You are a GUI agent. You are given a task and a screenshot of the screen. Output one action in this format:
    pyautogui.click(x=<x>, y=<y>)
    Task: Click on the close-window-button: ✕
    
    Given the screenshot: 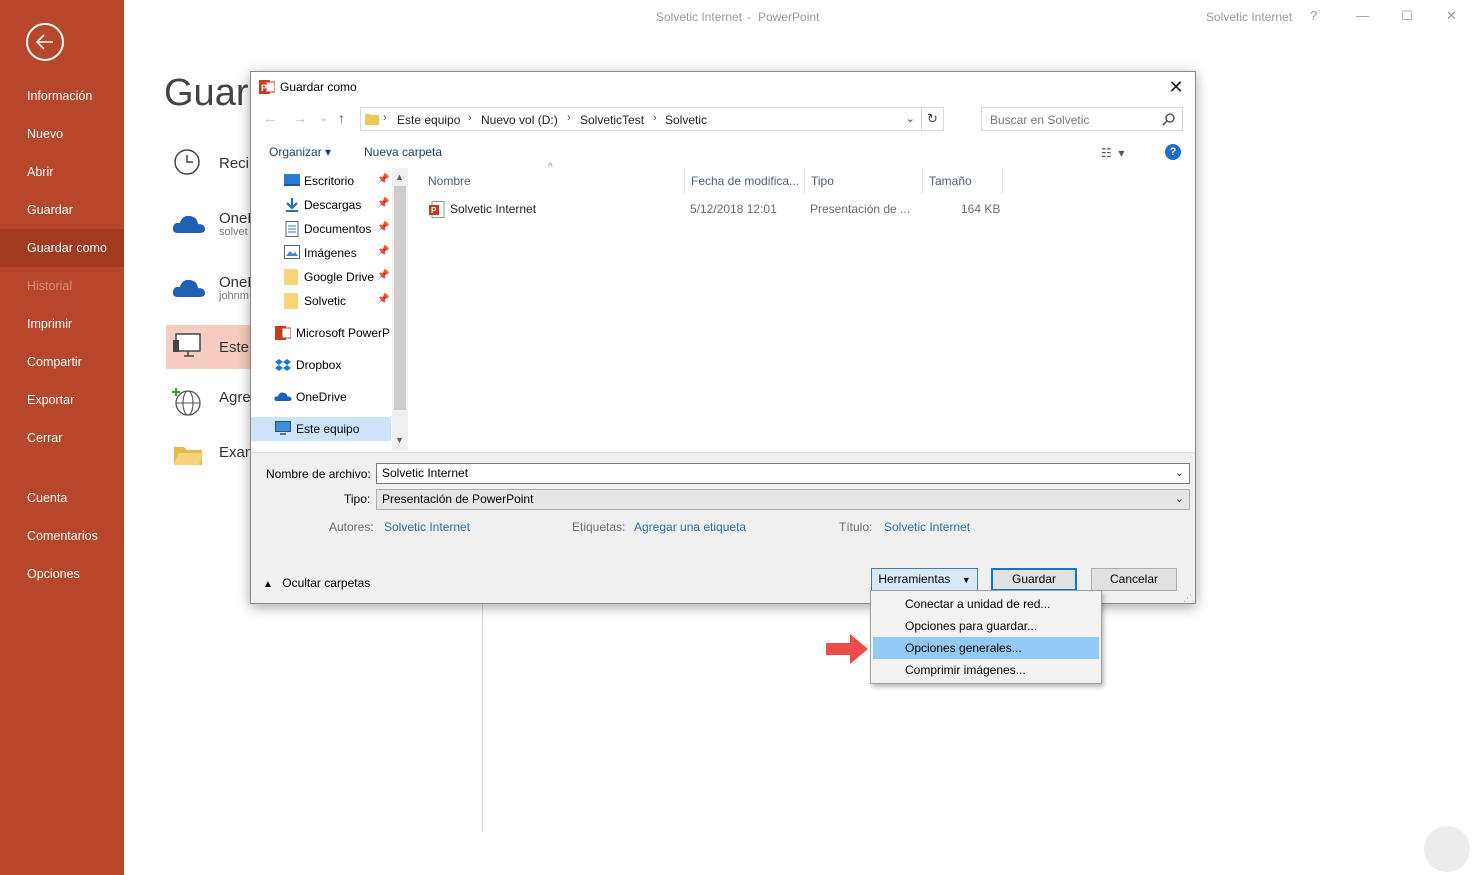 What is the action you would take?
    pyautogui.click(x=1451, y=16)
    